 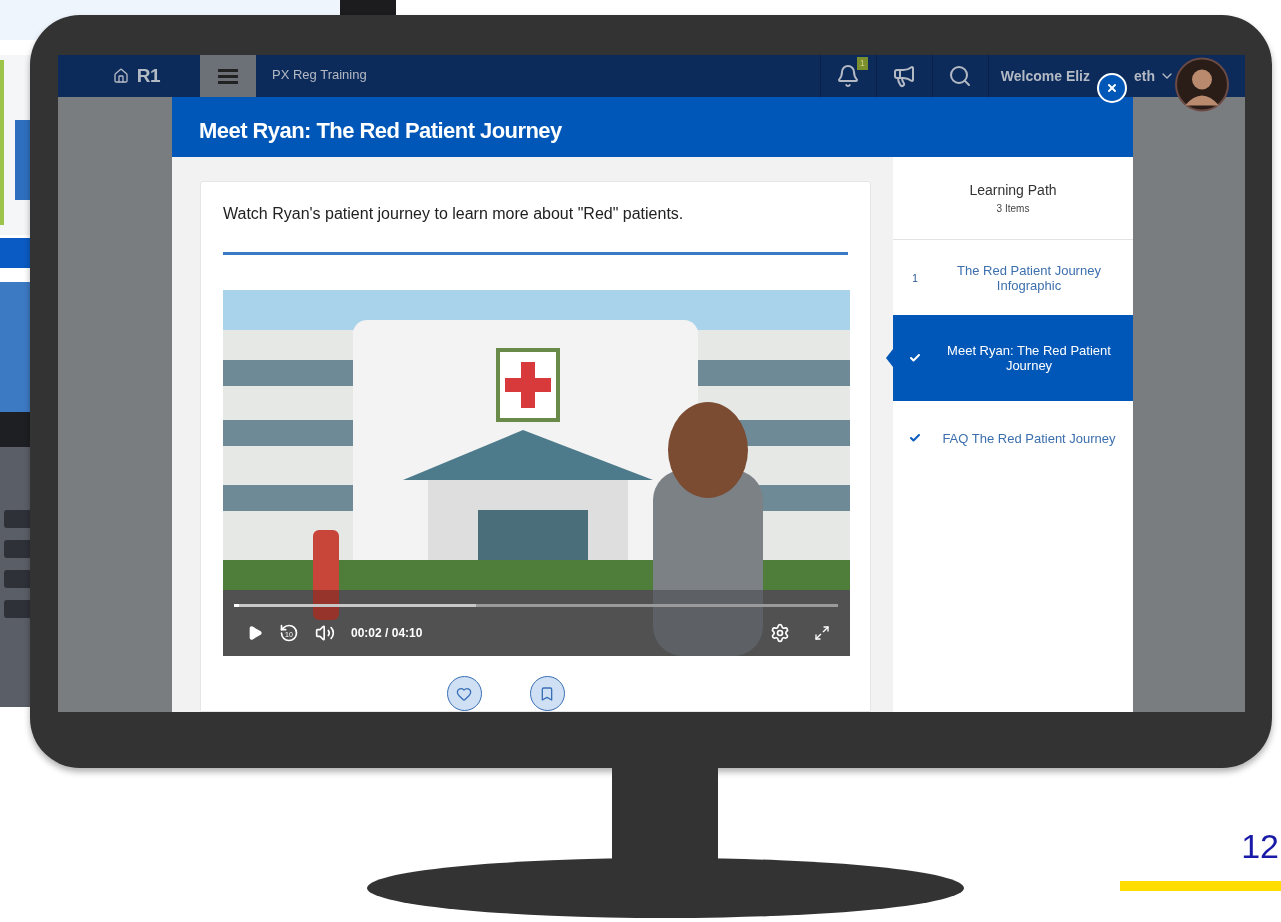 What do you see at coordinates (915, 278) in the screenshot?
I see `item-number: 1` at bounding box center [915, 278].